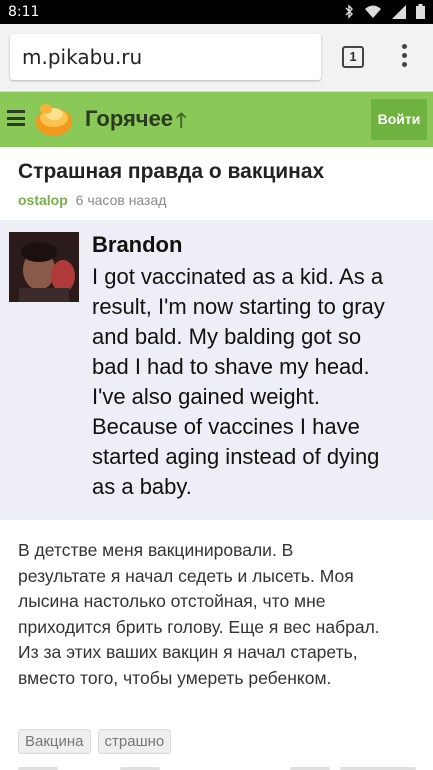 The height and width of the screenshot is (770, 433). Describe the element at coordinates (137, 244) in the screenshot. I see `image-name: Brandon` at that location.